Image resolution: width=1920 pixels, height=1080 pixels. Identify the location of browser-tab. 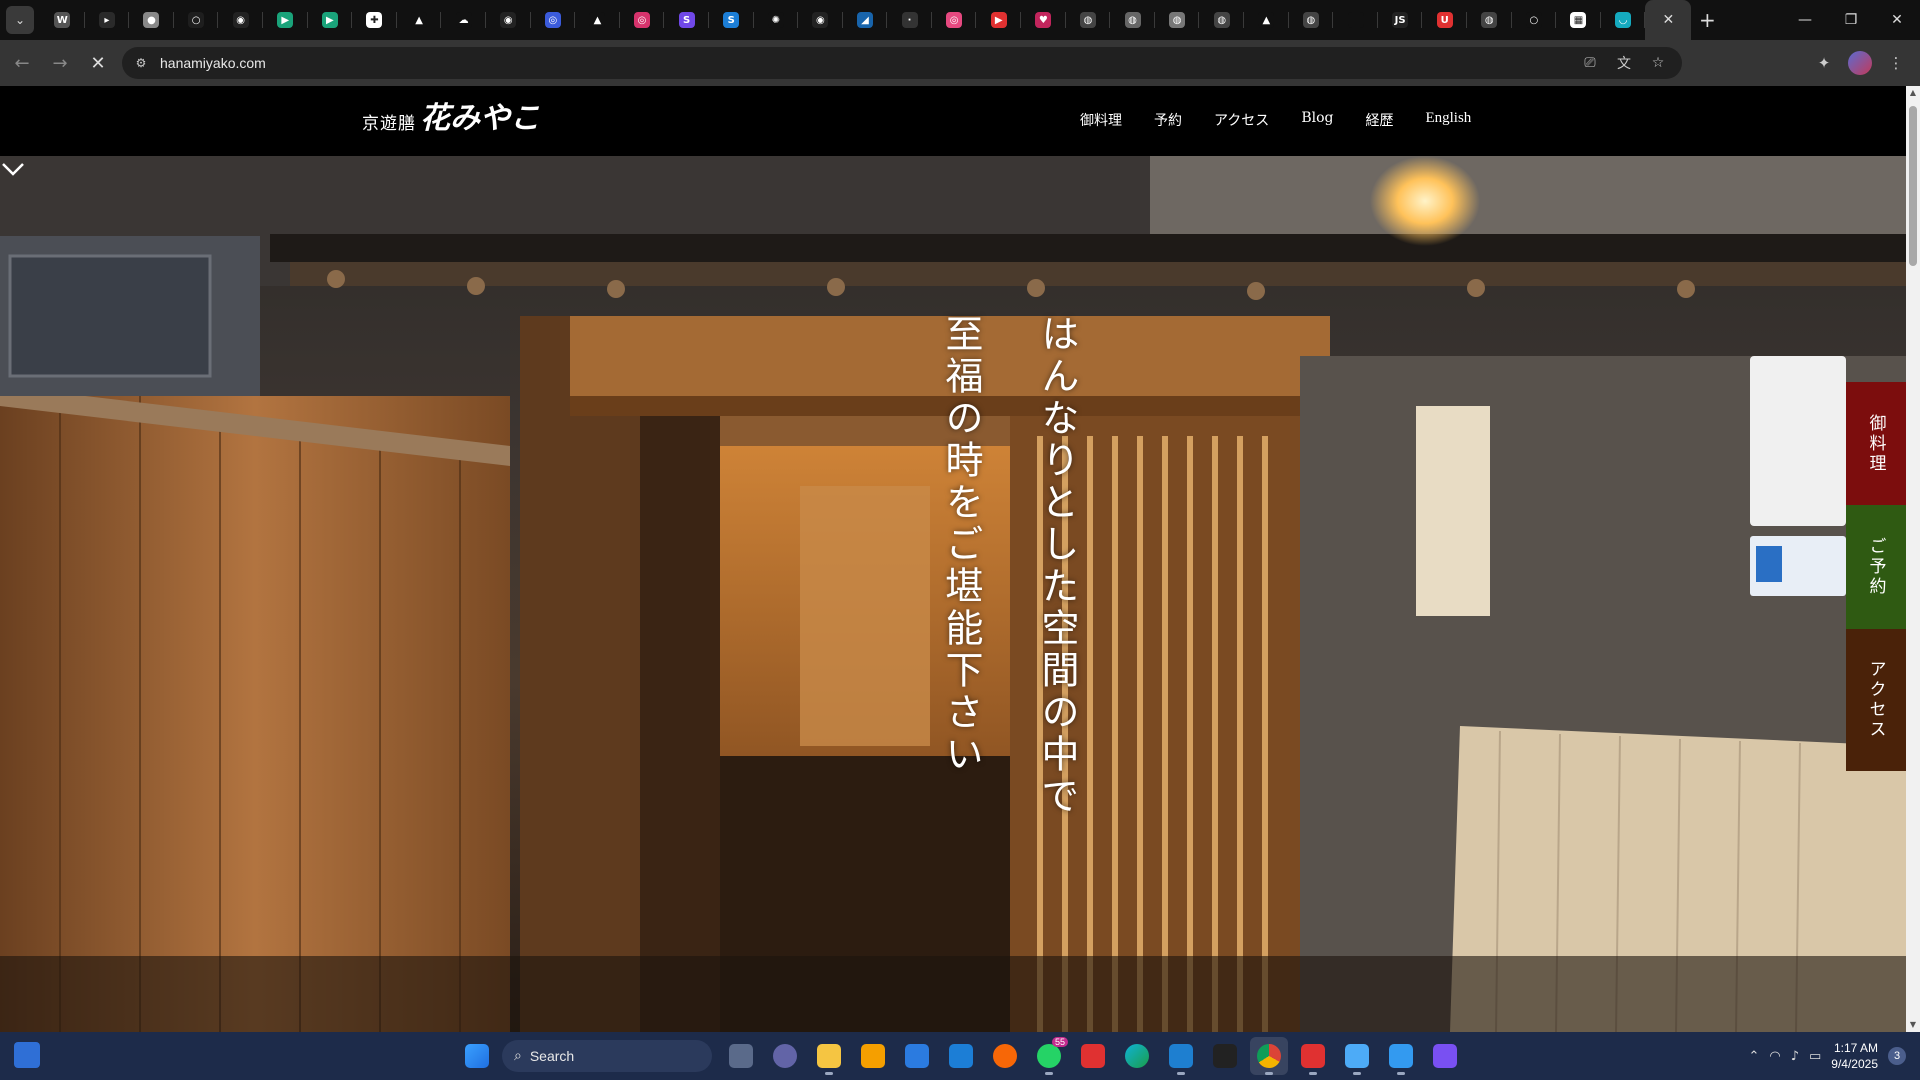
(1355, 20).